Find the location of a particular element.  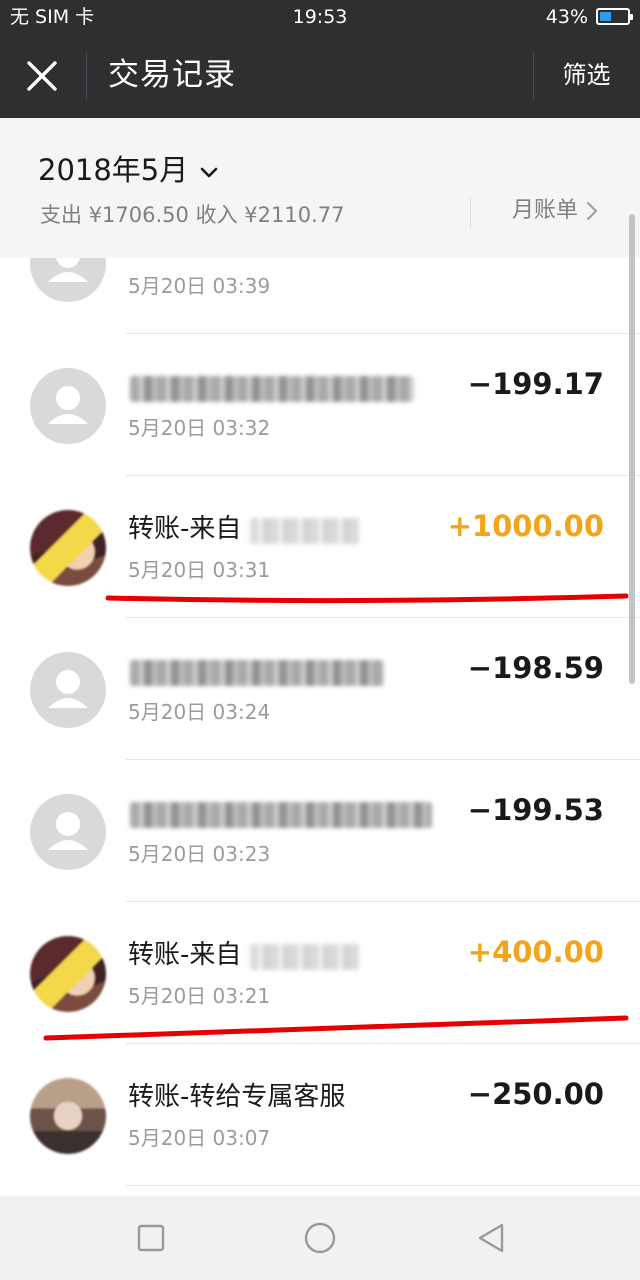

month-summary: 2018年5月 支出 ¥1706.50 收入 ¥2110.77 月账单 is located at coordinates (320, 188).